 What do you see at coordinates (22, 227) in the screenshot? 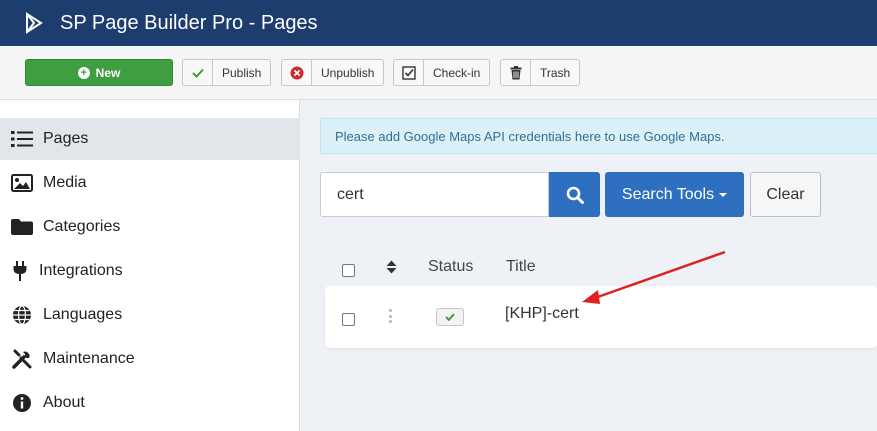
I see `folder-icon` at bounding box center [22, 227].